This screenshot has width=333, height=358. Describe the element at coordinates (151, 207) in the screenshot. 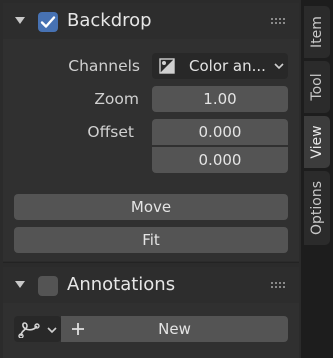

I see `move-button: Move` at that location.